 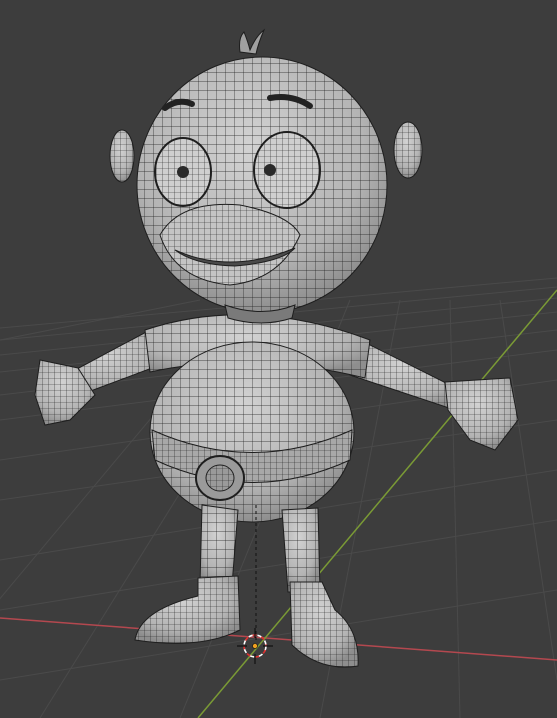 What do you see at coordinates (255, 646) in the screenshot?
I see `object-origin-icon` at bounding box center [255, 646].